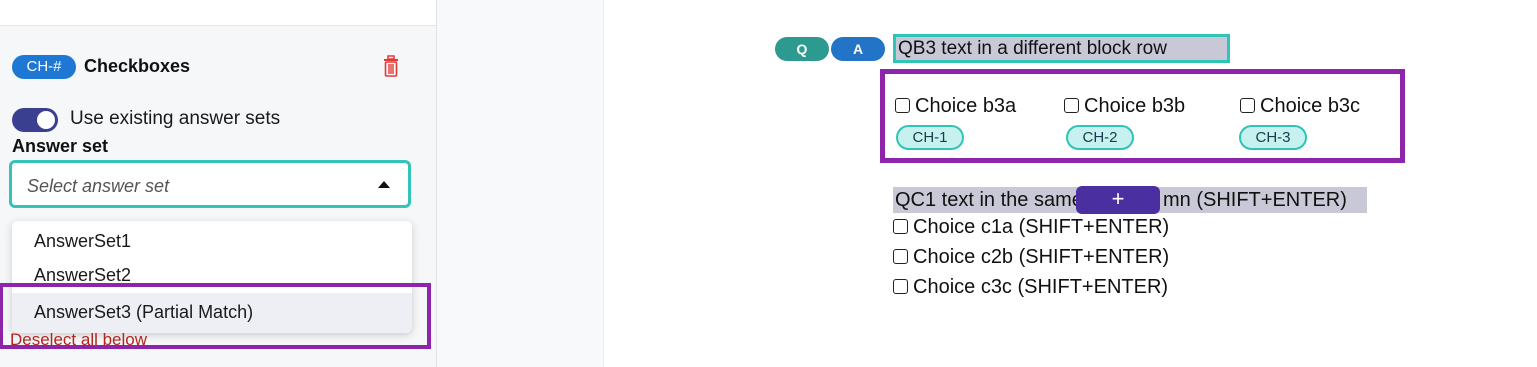 The width and height of the screenshot is (1537, 367). Describe the element at coordinates (46, 120) in the screenshot. I see `toggle-knob` at that location.